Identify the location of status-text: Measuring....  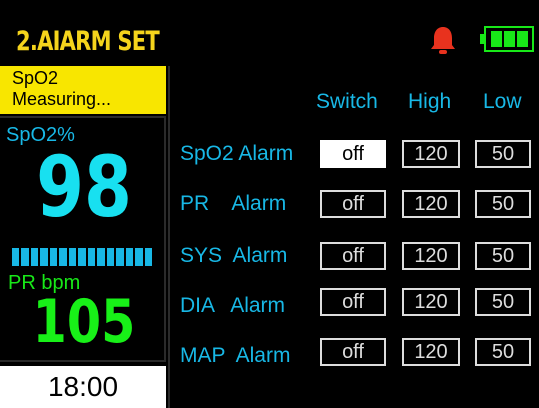
(62, 99).